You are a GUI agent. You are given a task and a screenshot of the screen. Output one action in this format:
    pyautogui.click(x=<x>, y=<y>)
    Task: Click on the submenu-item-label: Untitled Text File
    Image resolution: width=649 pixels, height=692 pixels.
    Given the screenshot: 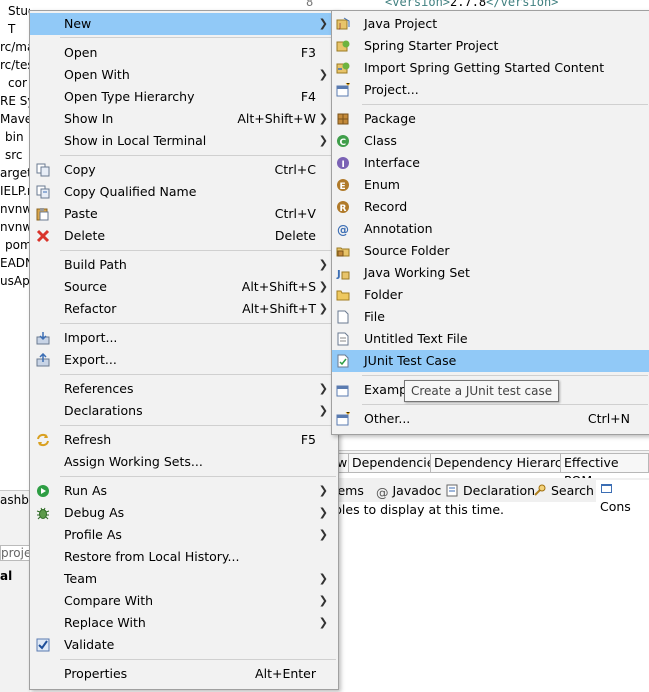 What is the action you would take?
    pyautogui.click(x=416, y=338)
    